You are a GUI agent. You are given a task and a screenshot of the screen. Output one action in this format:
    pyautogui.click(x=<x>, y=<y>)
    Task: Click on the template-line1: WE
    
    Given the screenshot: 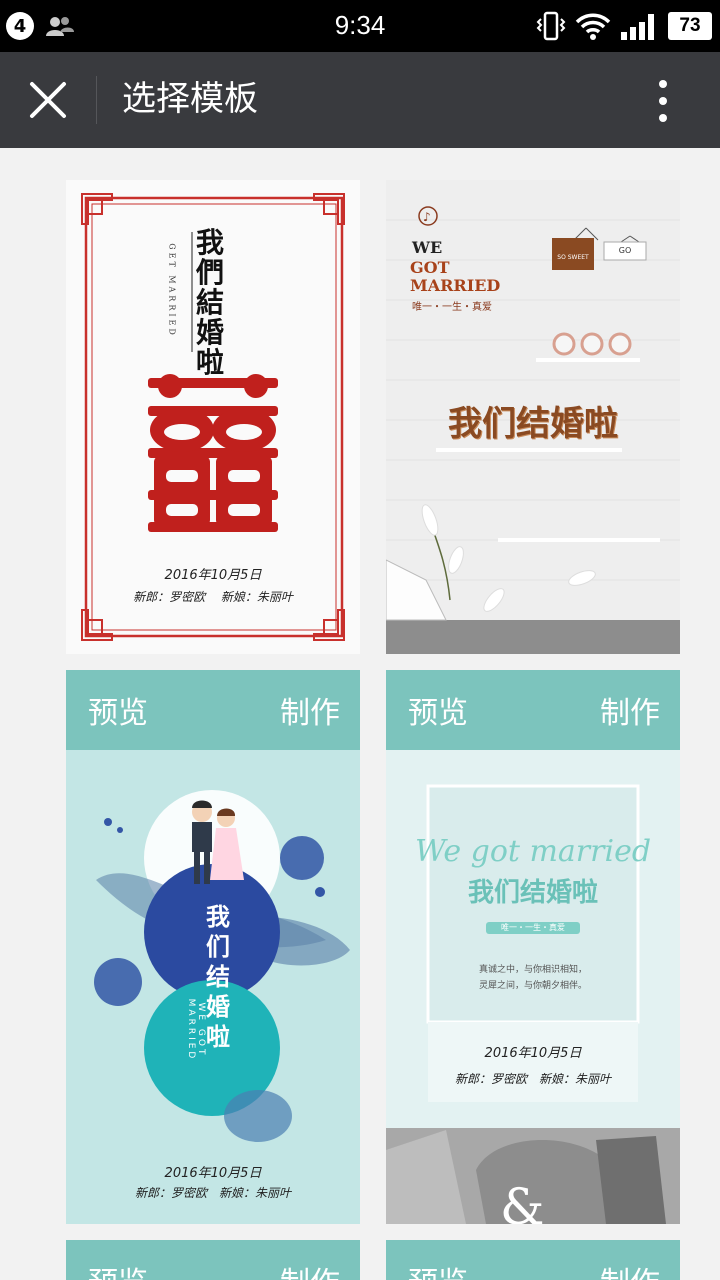 What is the action you would take?
    pyautogui.click(x=427, y=247)
    